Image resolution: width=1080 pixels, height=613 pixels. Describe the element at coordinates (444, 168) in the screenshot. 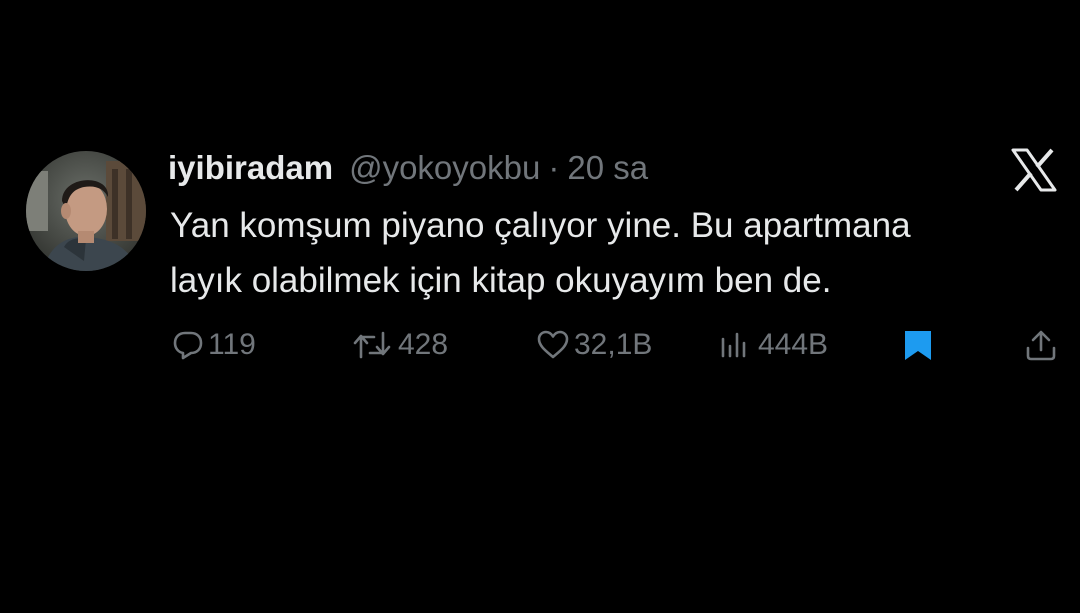

I see `user-handle: @yokoyokbu` at that location.